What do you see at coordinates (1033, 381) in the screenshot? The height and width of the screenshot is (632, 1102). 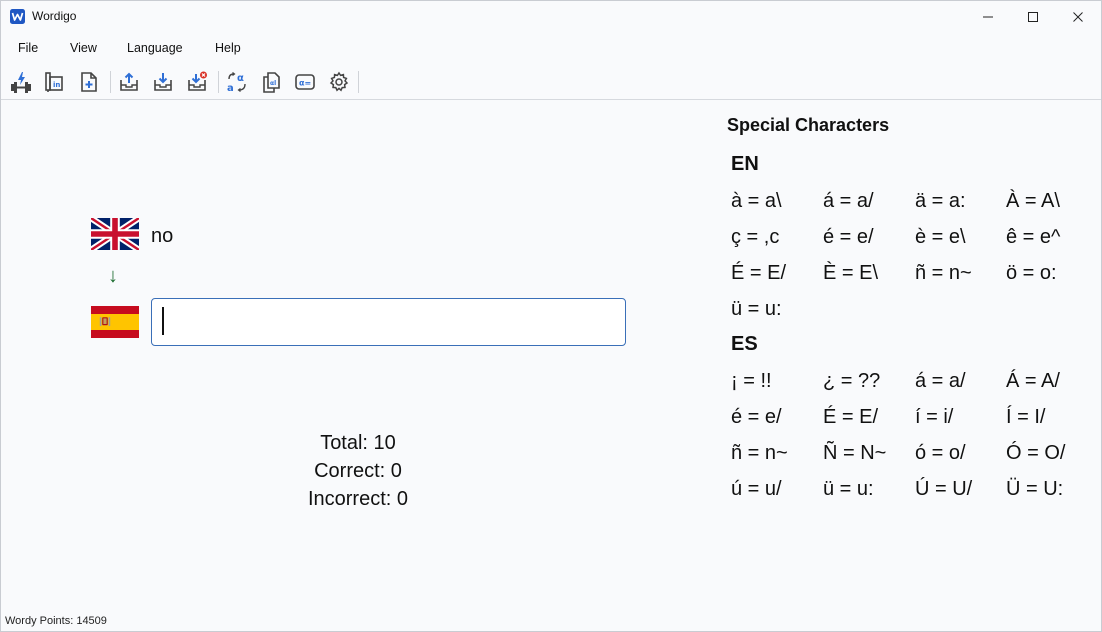 I see `char-mapping: Á = A/` at bounding box center [1033, 381].